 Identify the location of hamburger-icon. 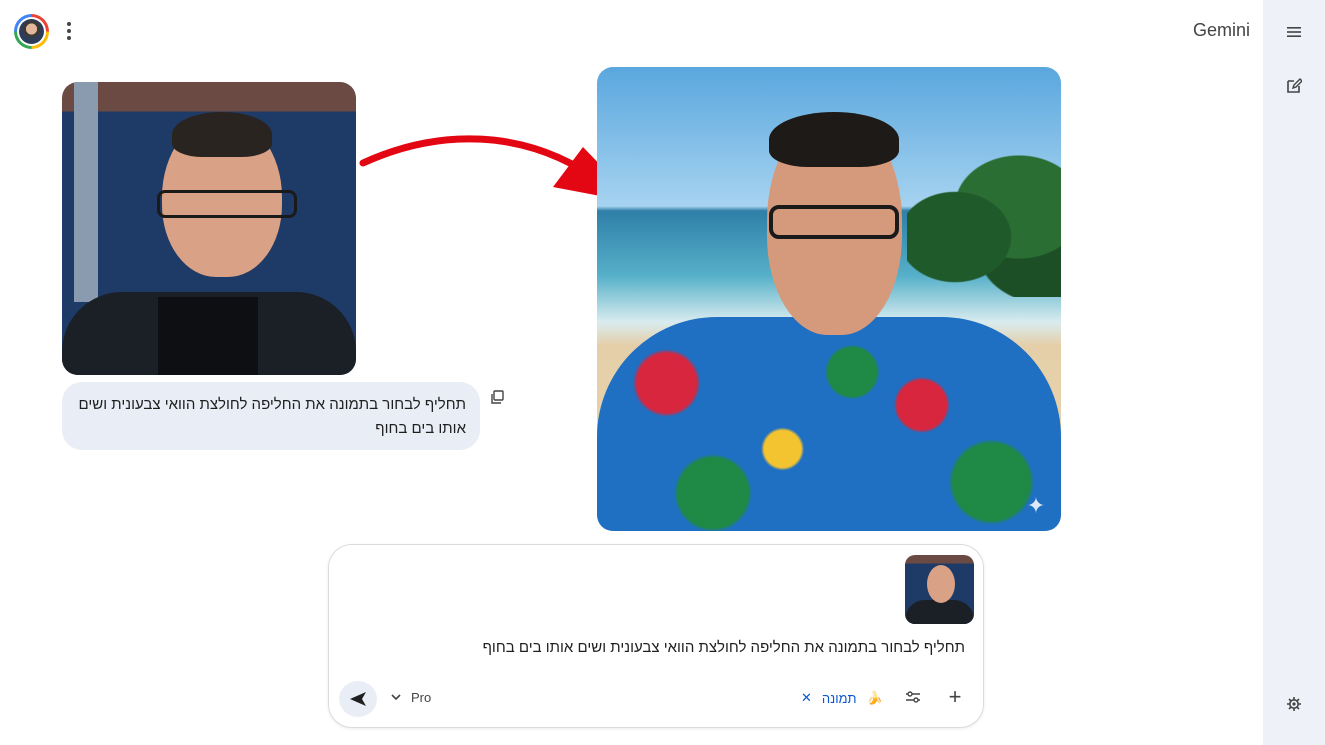
(1294, 32).